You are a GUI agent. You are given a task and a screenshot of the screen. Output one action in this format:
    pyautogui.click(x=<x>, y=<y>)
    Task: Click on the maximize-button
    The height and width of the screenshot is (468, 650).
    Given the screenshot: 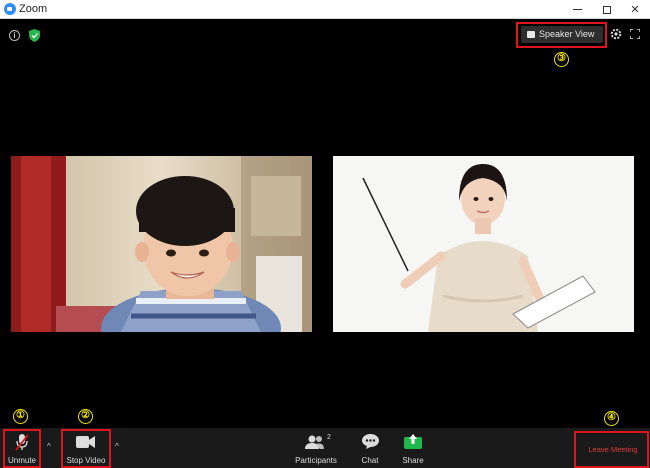 What is the action you would take?
    pyautogui.click(x=607, y=9)
    